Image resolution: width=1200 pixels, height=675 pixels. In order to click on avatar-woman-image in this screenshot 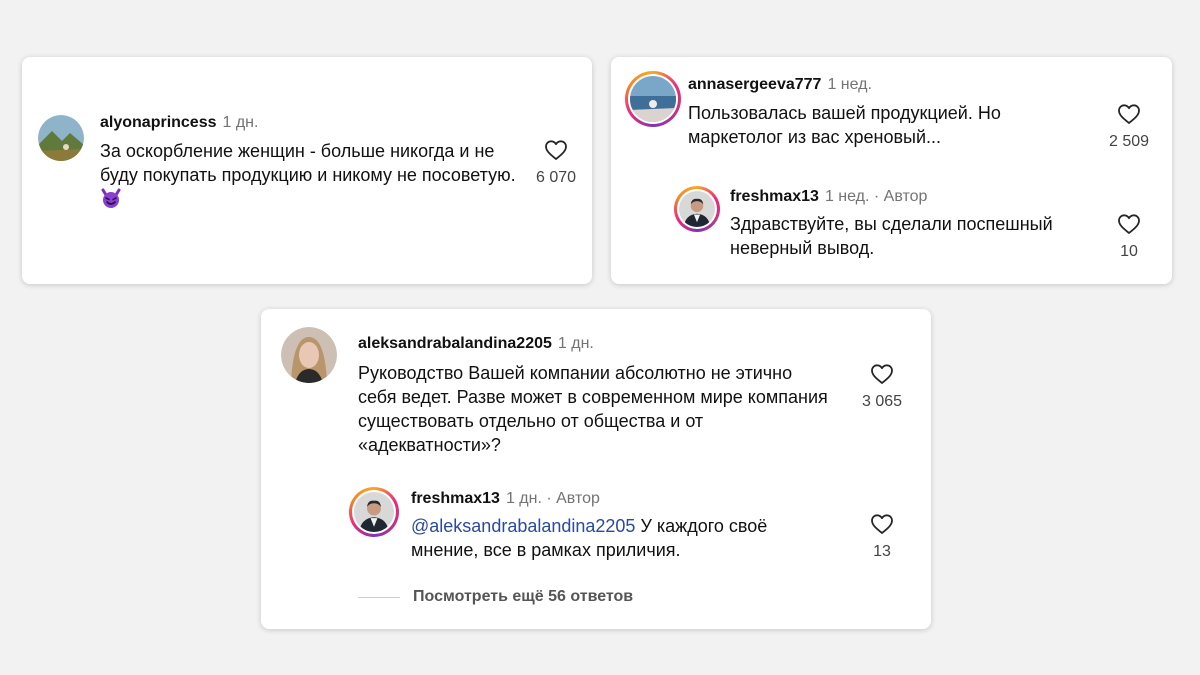, I will do `click(309, 355)`.